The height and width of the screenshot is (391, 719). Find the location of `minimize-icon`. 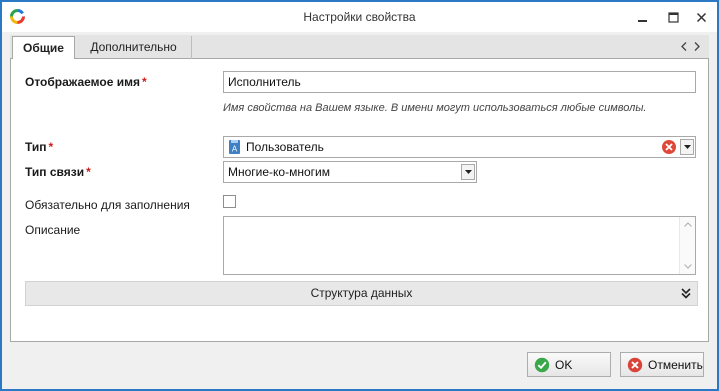

minimize-icon is located at coordinates (642, 20).